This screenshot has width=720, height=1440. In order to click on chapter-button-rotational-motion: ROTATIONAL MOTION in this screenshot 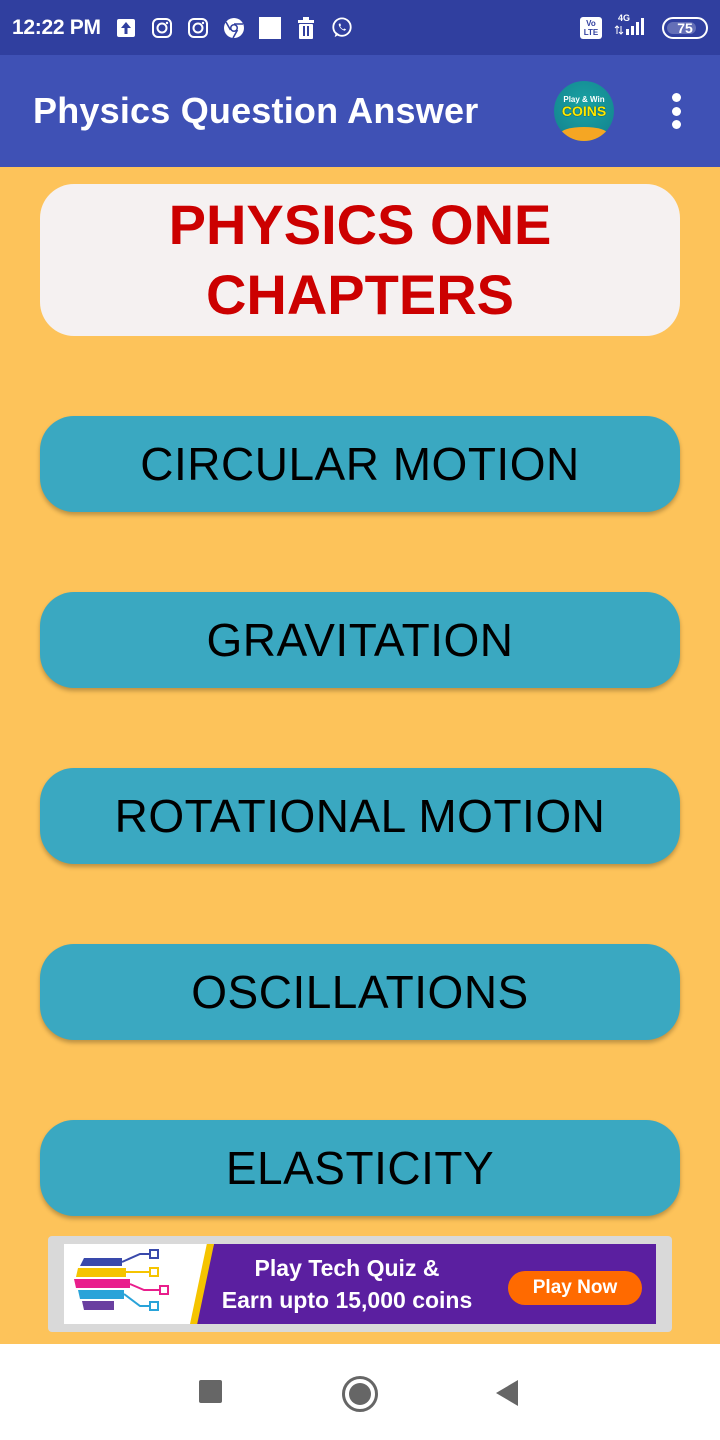, I will do `click(360, 816)`.